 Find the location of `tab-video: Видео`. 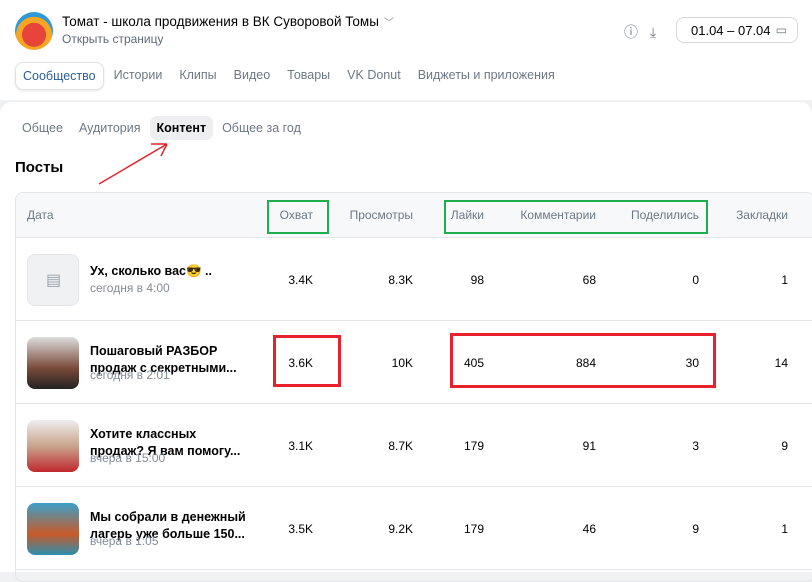

tab-video: Видео is located at coordinates (252, 76).